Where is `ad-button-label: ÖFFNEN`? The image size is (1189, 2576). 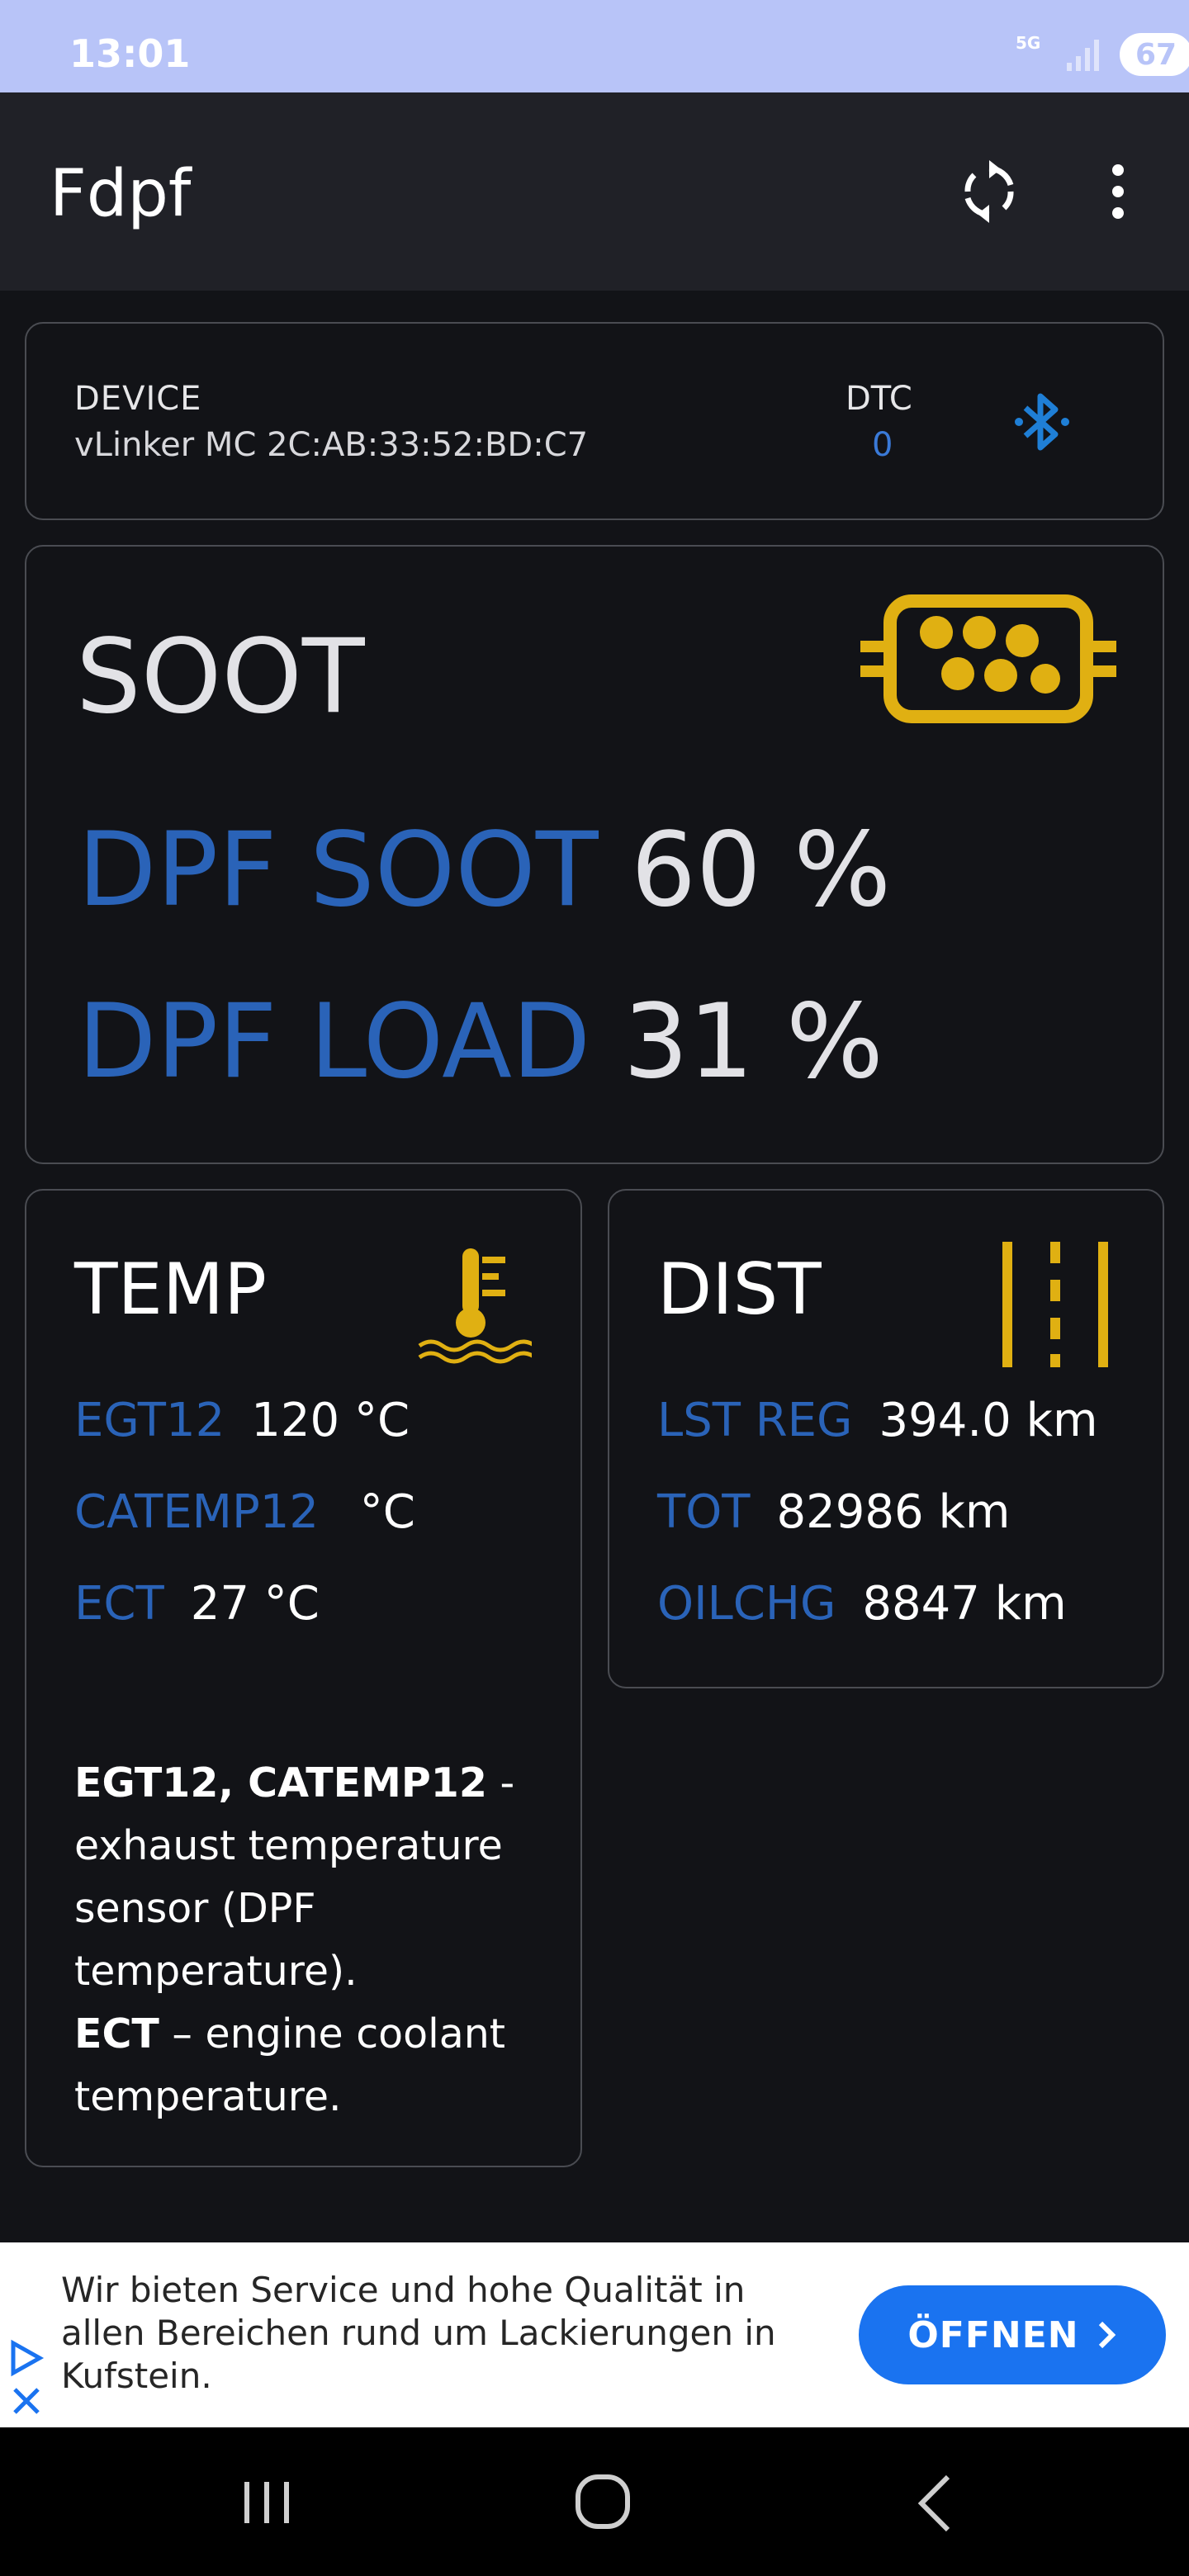 ad-button-label: ÖFFNEN is located at coordinates (993, 2334).